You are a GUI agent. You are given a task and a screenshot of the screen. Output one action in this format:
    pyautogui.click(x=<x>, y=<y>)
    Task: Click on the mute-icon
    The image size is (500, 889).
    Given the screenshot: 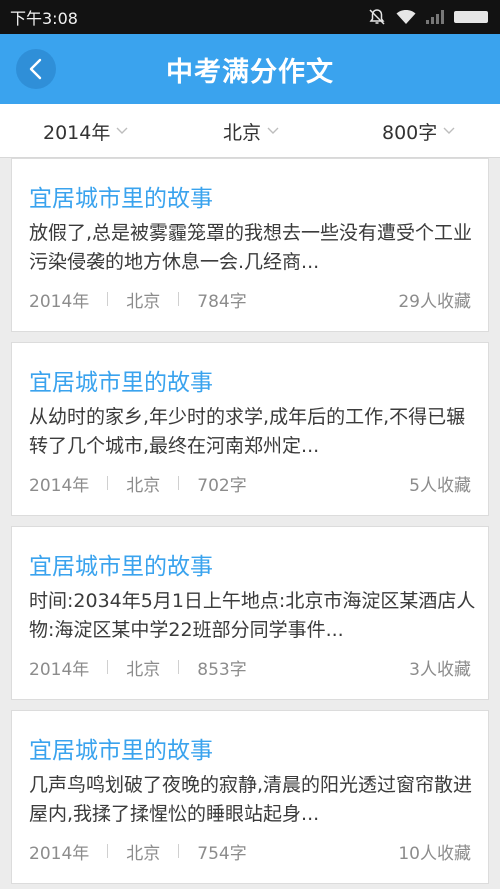 What is the action you would take?
    pyautogui.click(x=377, y=17)
    